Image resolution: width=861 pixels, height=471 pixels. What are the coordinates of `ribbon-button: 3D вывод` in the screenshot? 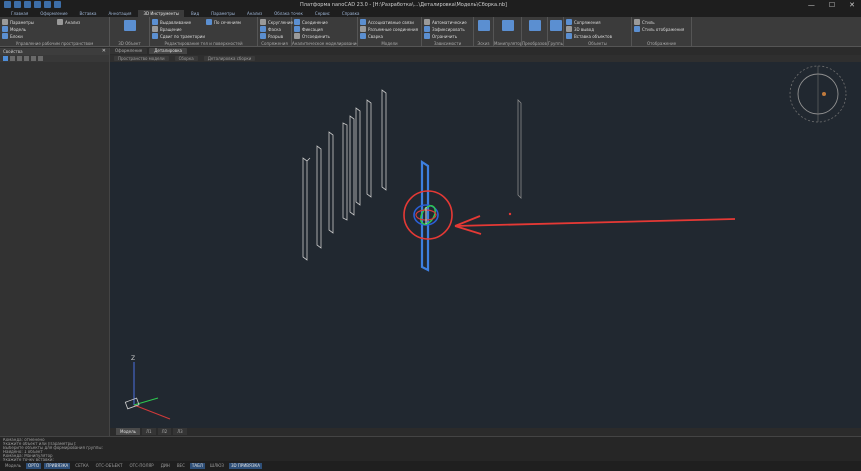 It's located at (580, 29).